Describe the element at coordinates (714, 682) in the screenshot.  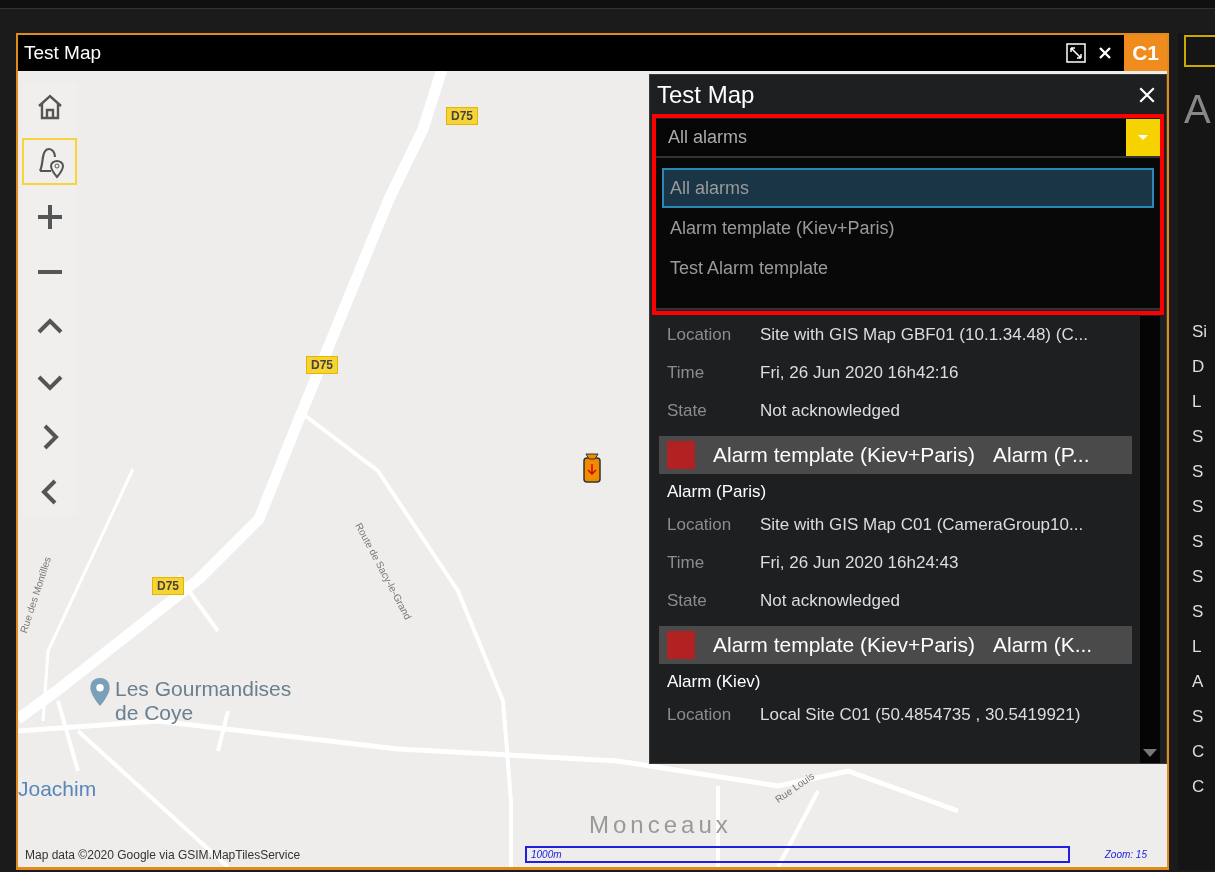
I see `alarm-title: Alarm (Kiev)` at that location.